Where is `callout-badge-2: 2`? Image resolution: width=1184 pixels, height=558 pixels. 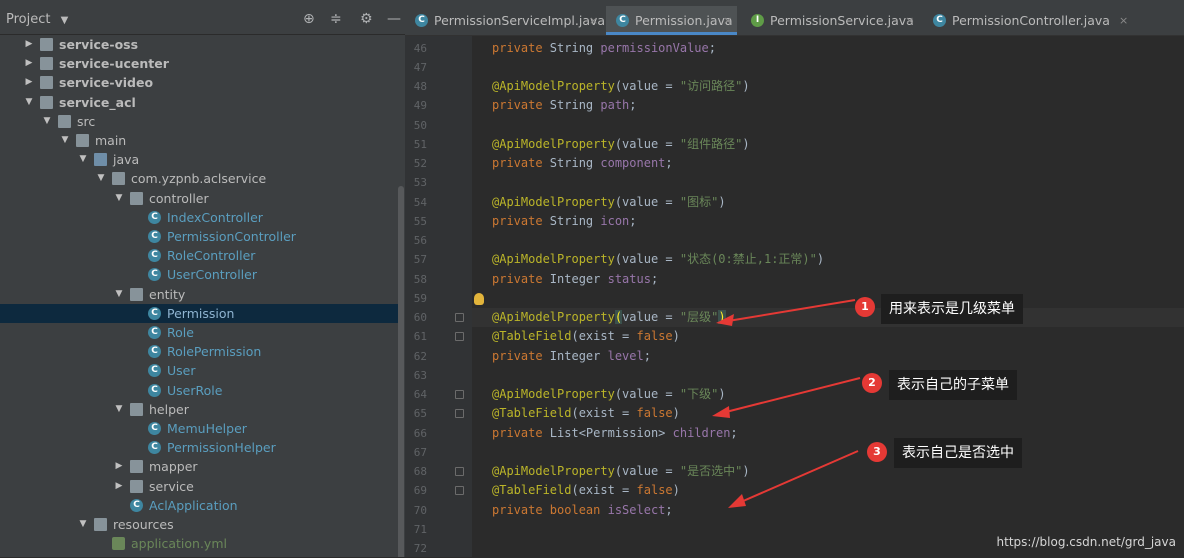
callout-badge-2: 2 is located at coordinates (872, 383).